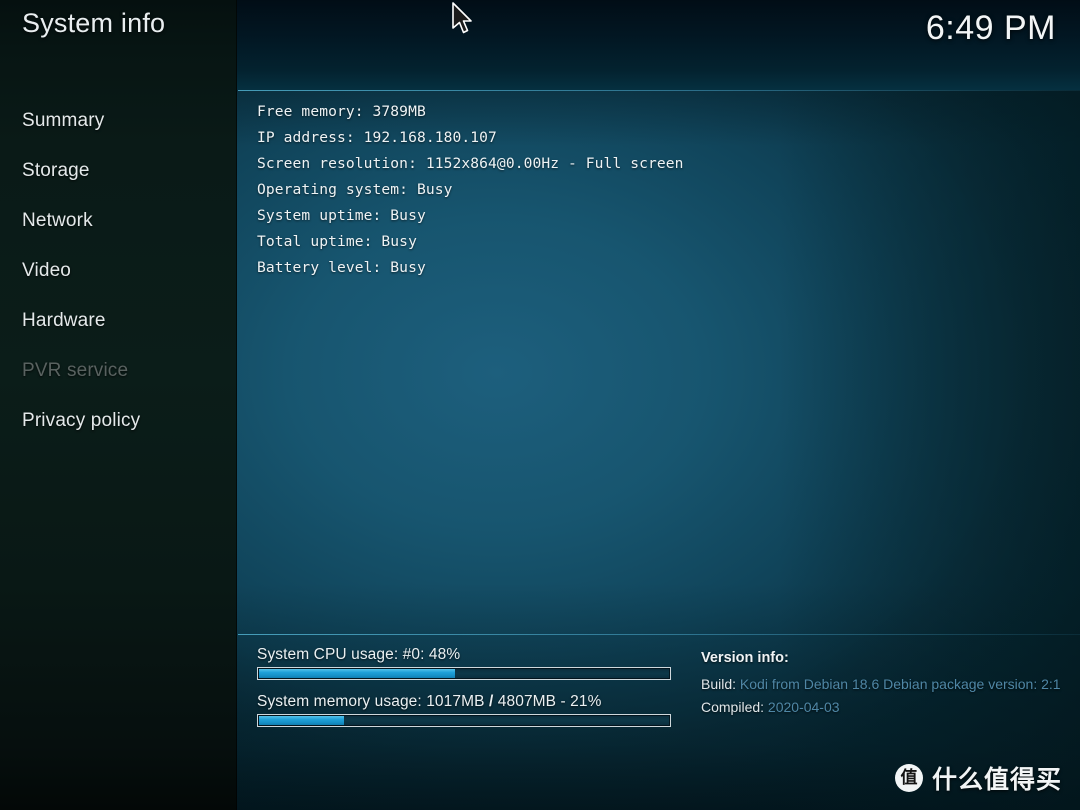 Image resolution: width=1080 pixels, height=810 pixels. What do you see at coordinates (720, 684) in the screenshot?
I see `version-build-label: Build:` at bounding box center [720, 684].